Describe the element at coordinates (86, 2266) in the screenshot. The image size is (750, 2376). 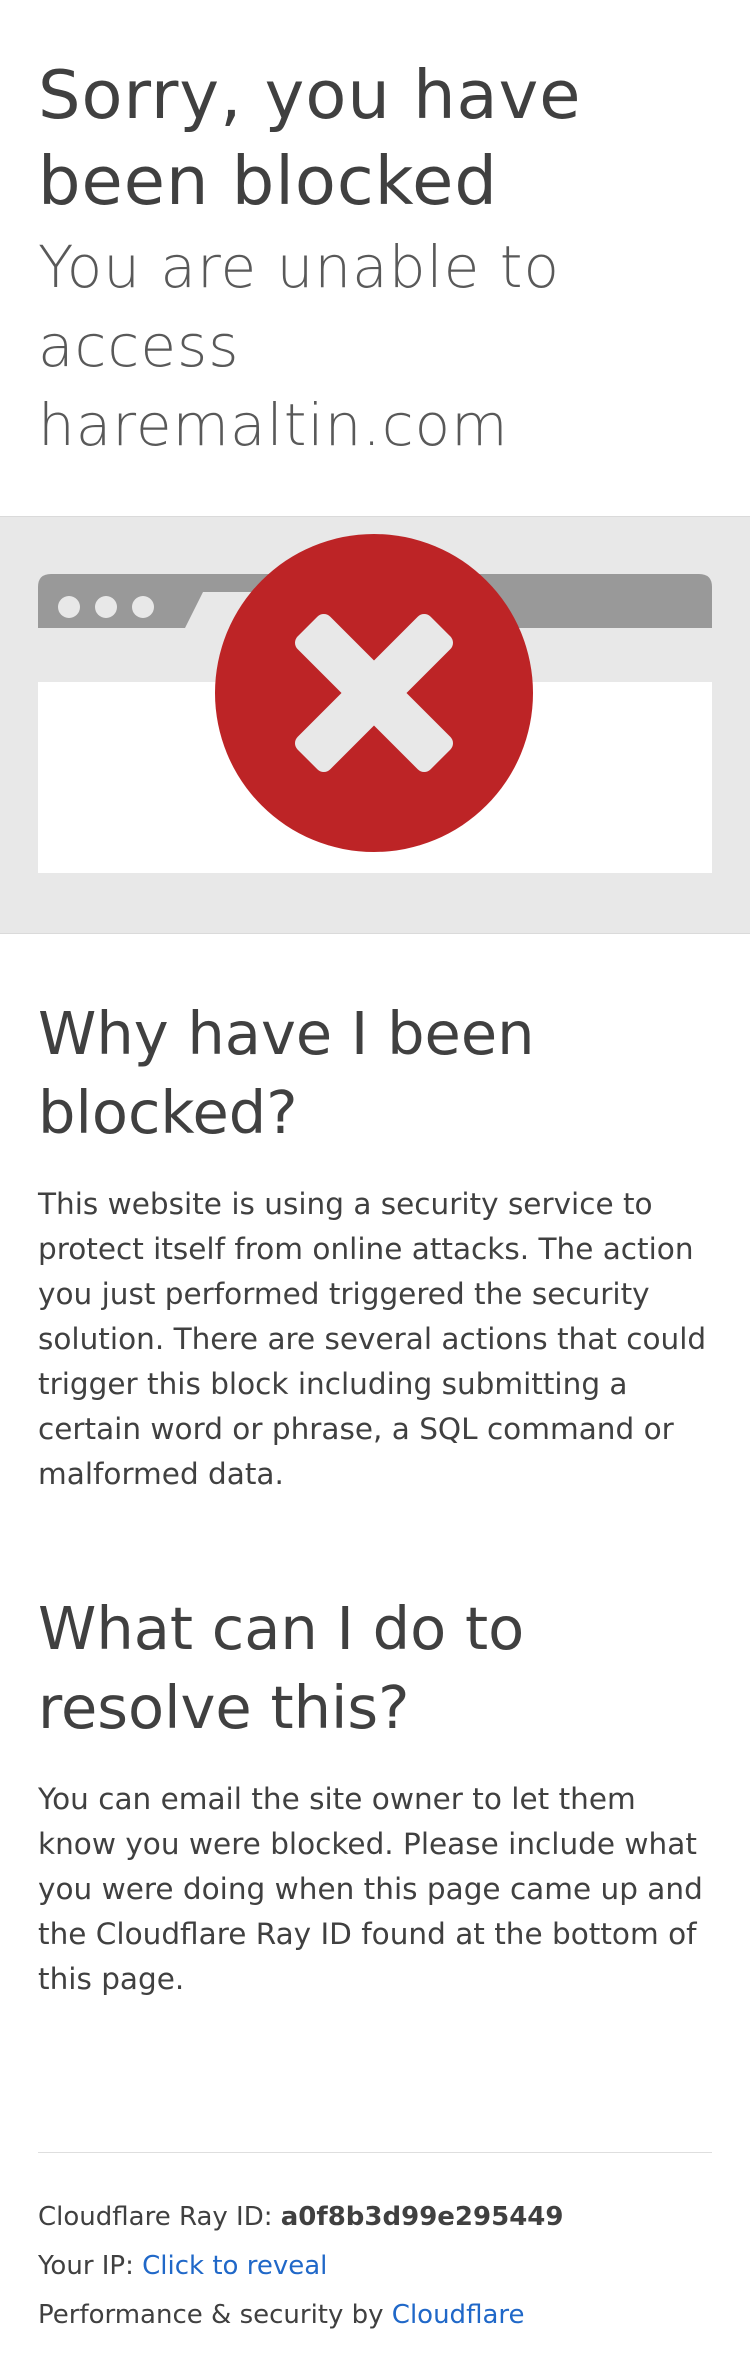
I see `ip-label: Your IP:` at that location.